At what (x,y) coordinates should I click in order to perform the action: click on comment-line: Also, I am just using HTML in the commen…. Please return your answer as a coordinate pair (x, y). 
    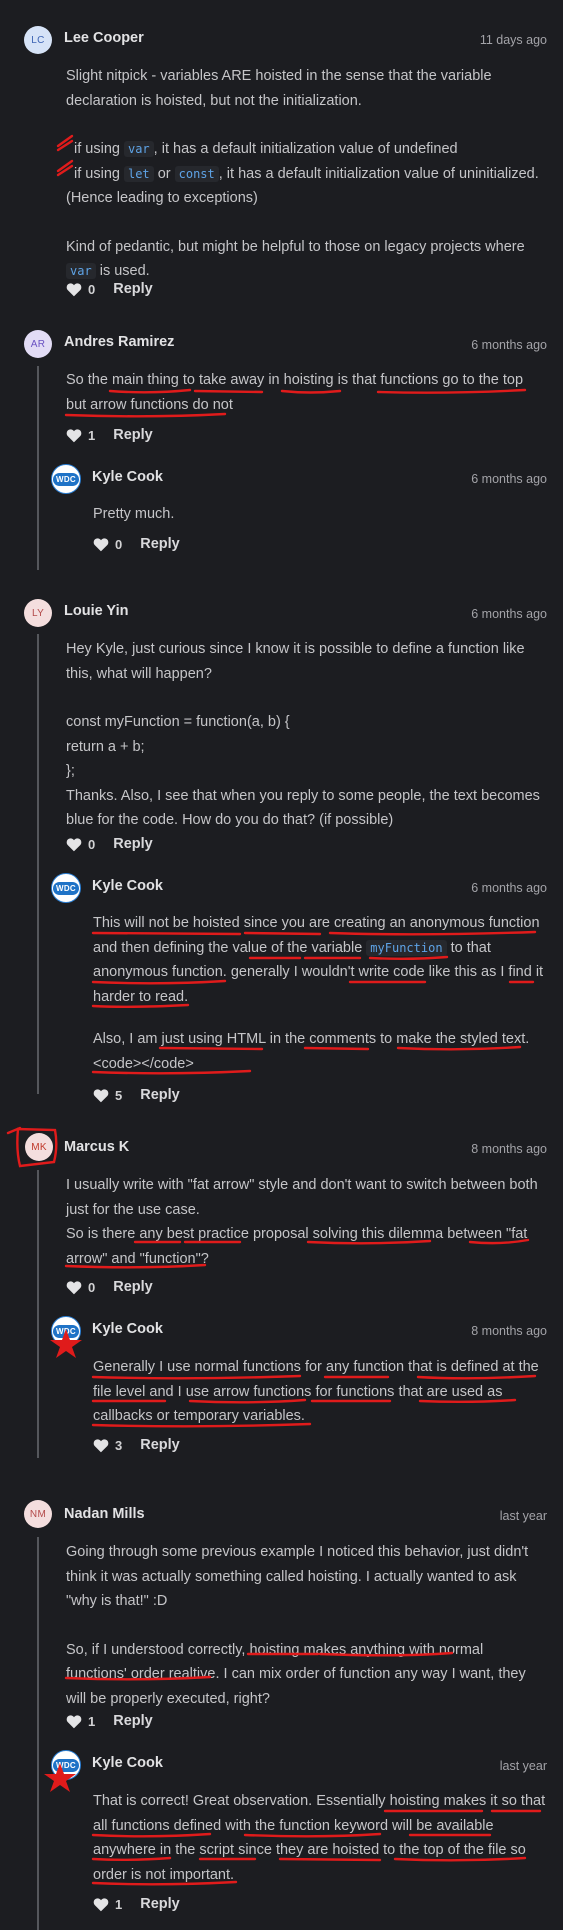
    Looking at the image, I should click on (311, 1039).